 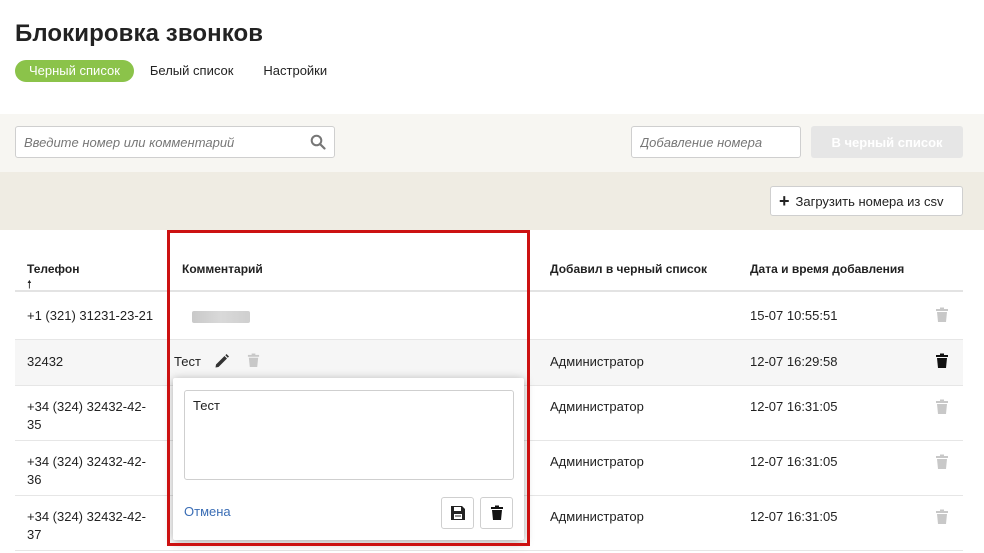 I want to click on comment-textarea: Тест, so click(x=349, y=435).